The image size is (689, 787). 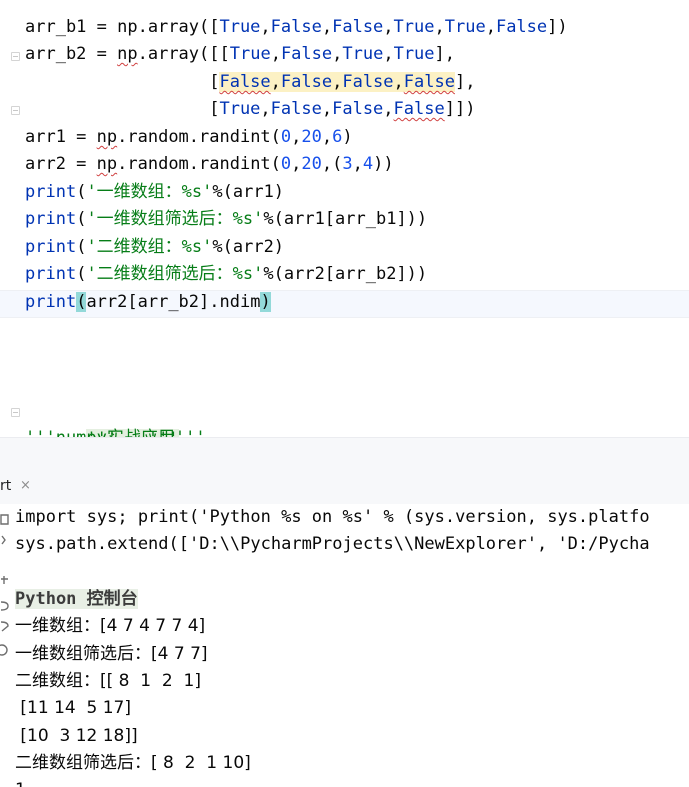 I want to click on folded-docstring: '''...''', so click(x=102, y=418).